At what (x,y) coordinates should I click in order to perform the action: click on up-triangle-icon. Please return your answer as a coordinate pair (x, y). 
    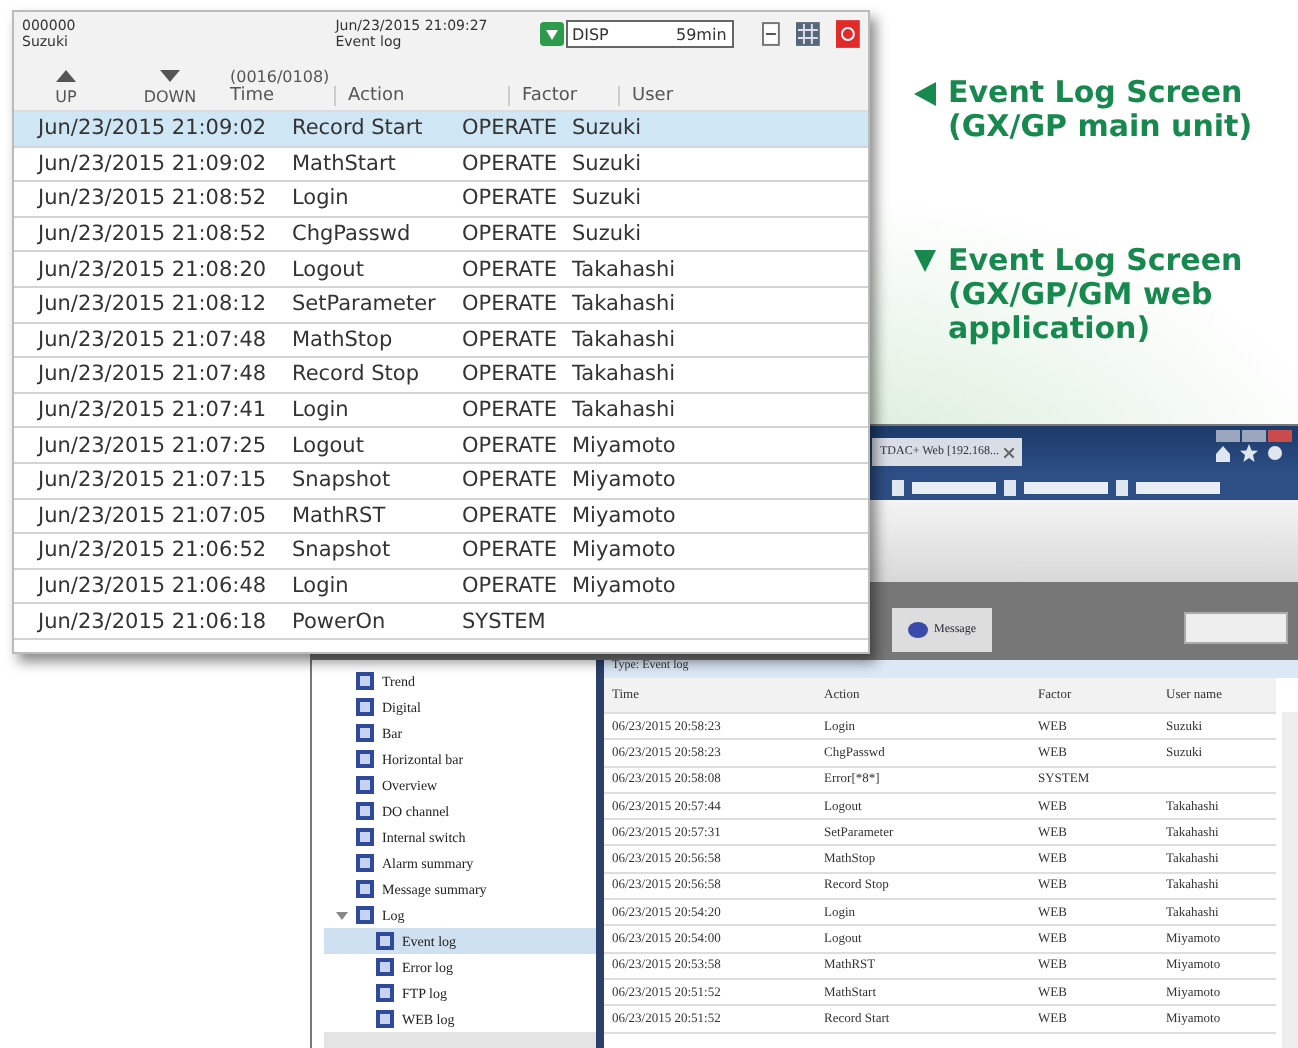
    Looking at the image, I should click on (66, 76).